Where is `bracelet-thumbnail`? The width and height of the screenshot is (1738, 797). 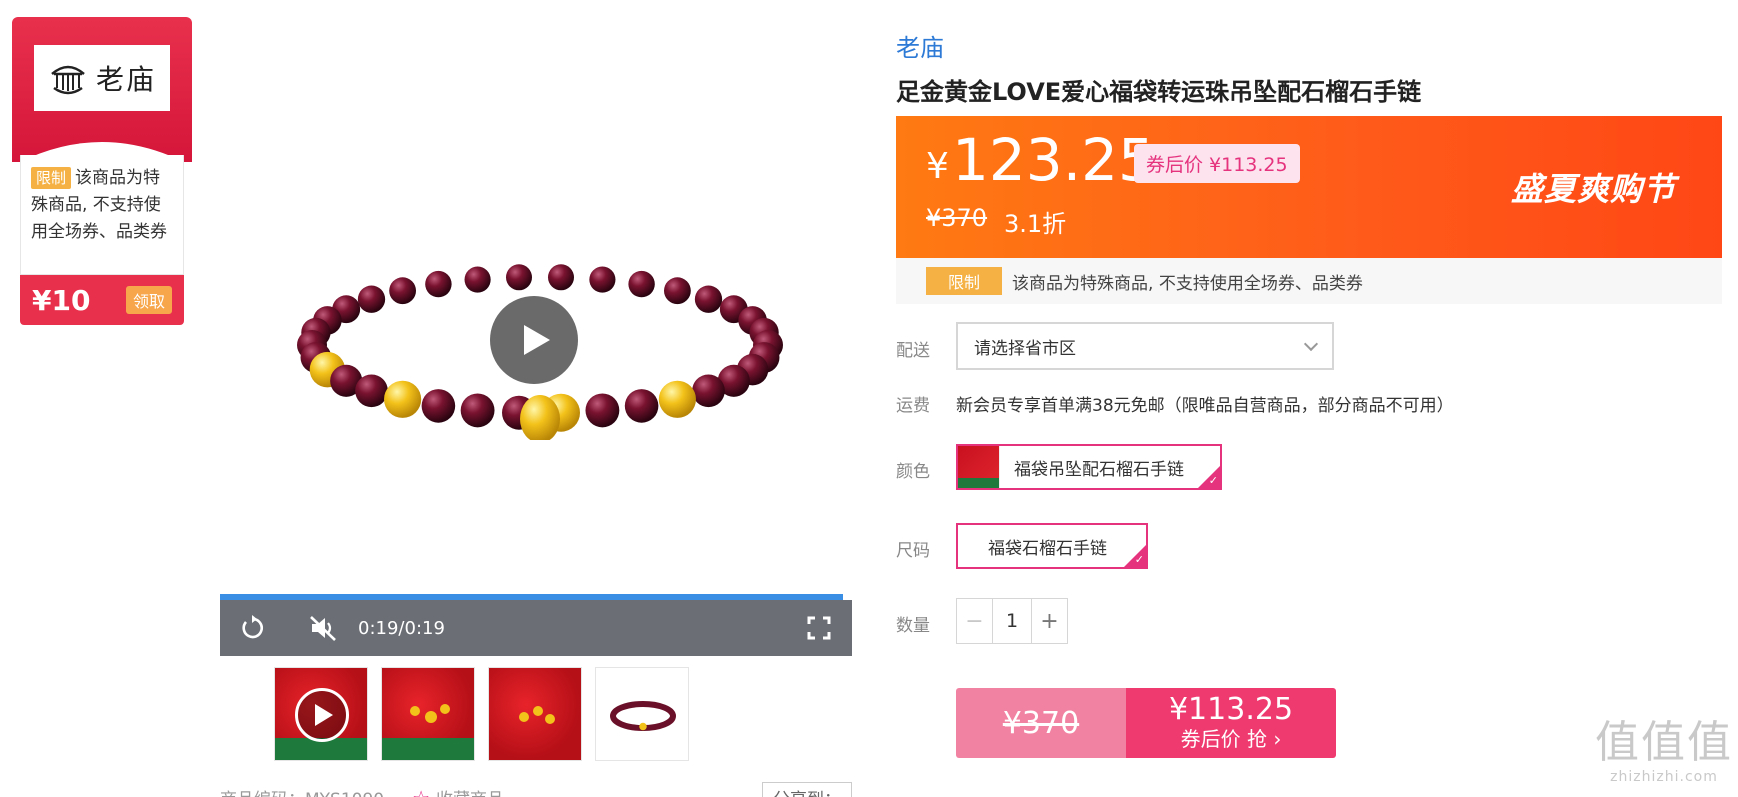
bracelet-thumbnail is located at coordinates (643, 716).